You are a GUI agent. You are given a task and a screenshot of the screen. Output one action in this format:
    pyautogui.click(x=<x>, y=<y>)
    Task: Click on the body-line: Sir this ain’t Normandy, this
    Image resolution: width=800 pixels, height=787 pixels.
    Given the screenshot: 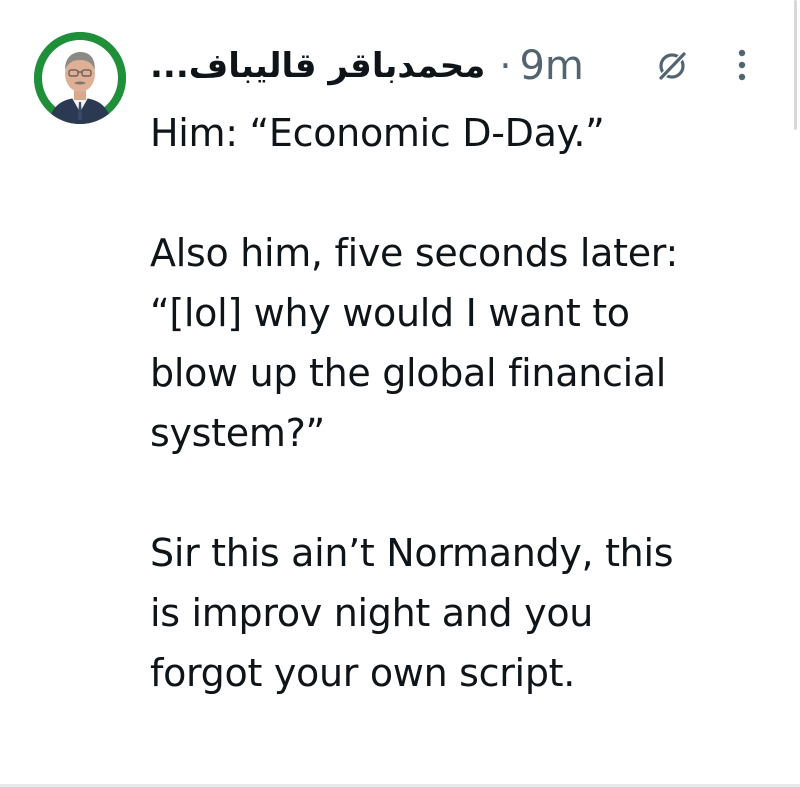 What is the action you would take?
    pyautogui.click(x=412, y=553)
    